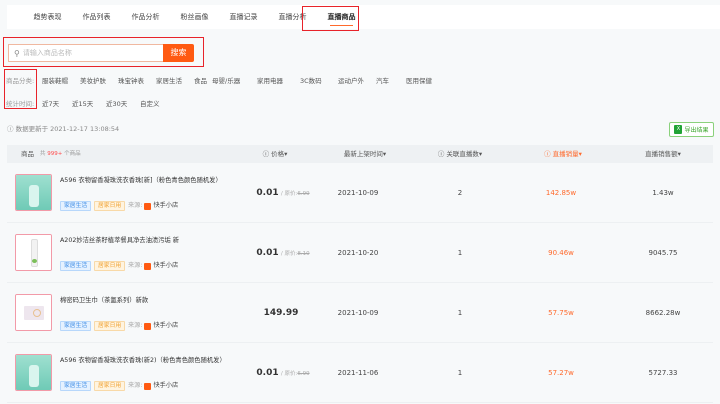 This screenshot has height=404, width=720. Describe the element at coordinates (157, 103) in the screenshot. I see `period-item: 自定义` at that location.